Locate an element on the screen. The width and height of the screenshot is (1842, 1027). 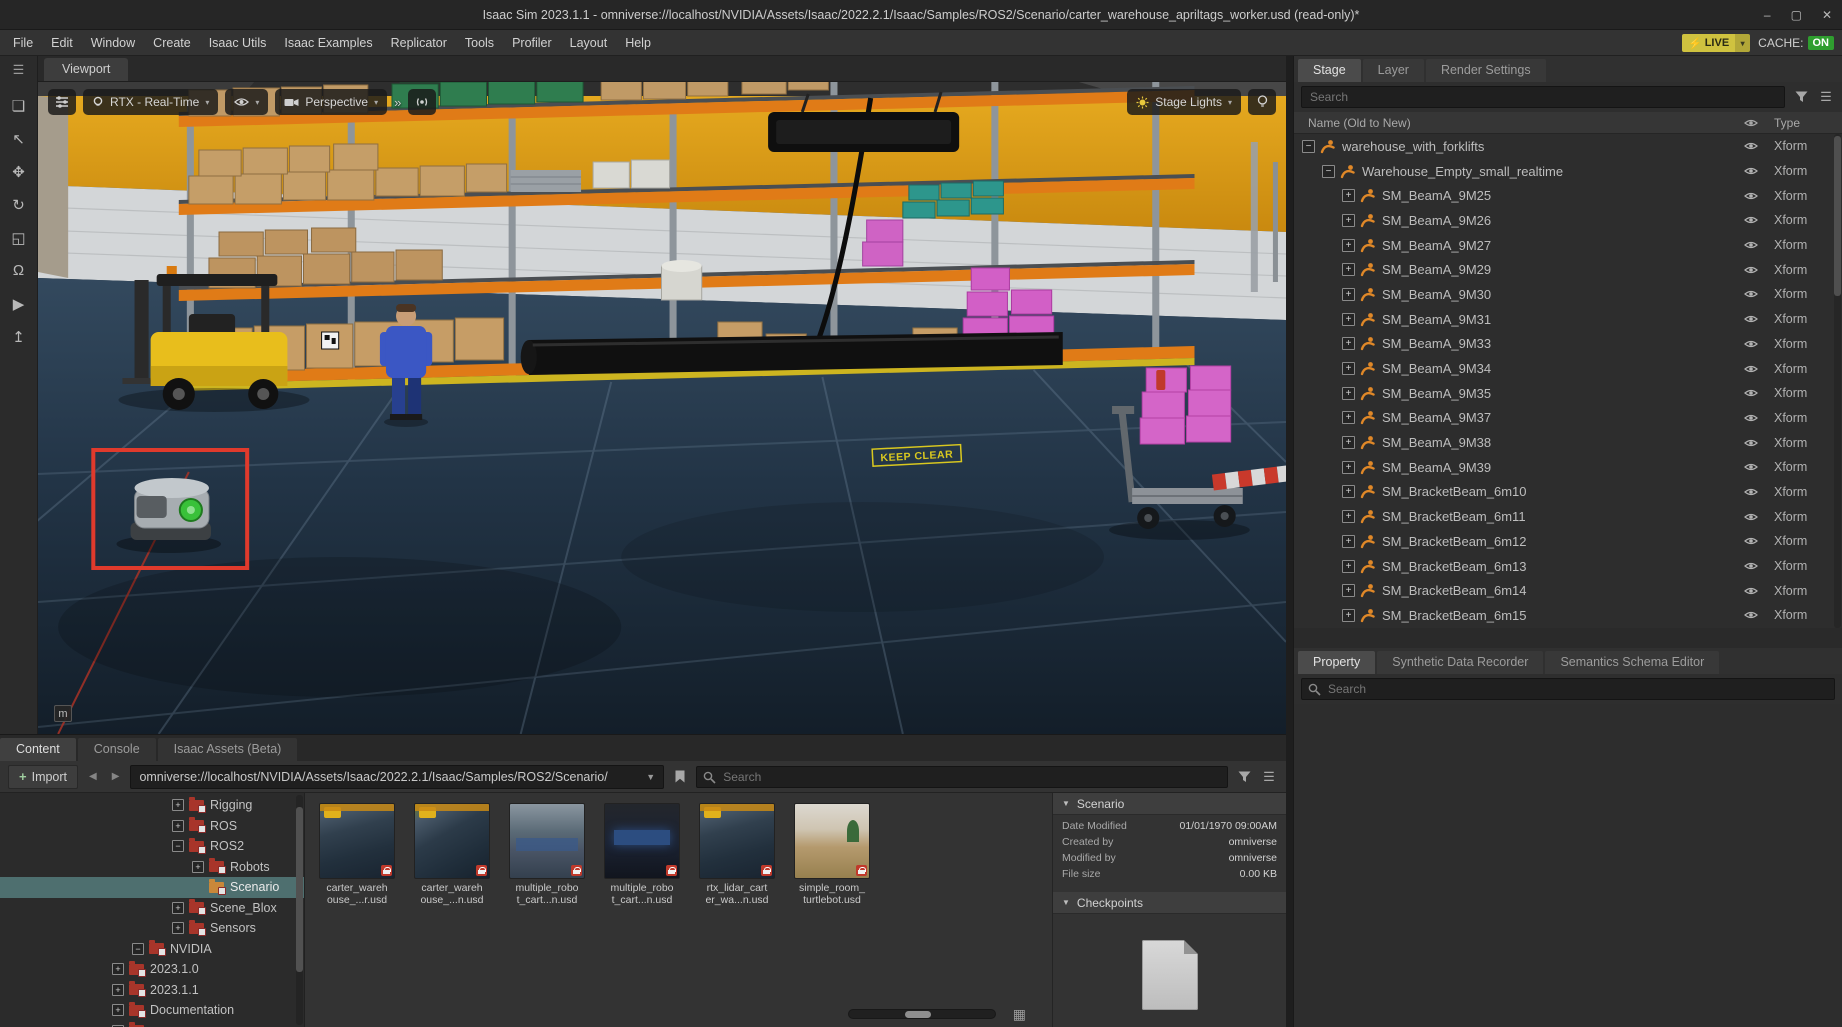
camera-dropdown: Perspective ▾ is located at coordinates (331, 102).